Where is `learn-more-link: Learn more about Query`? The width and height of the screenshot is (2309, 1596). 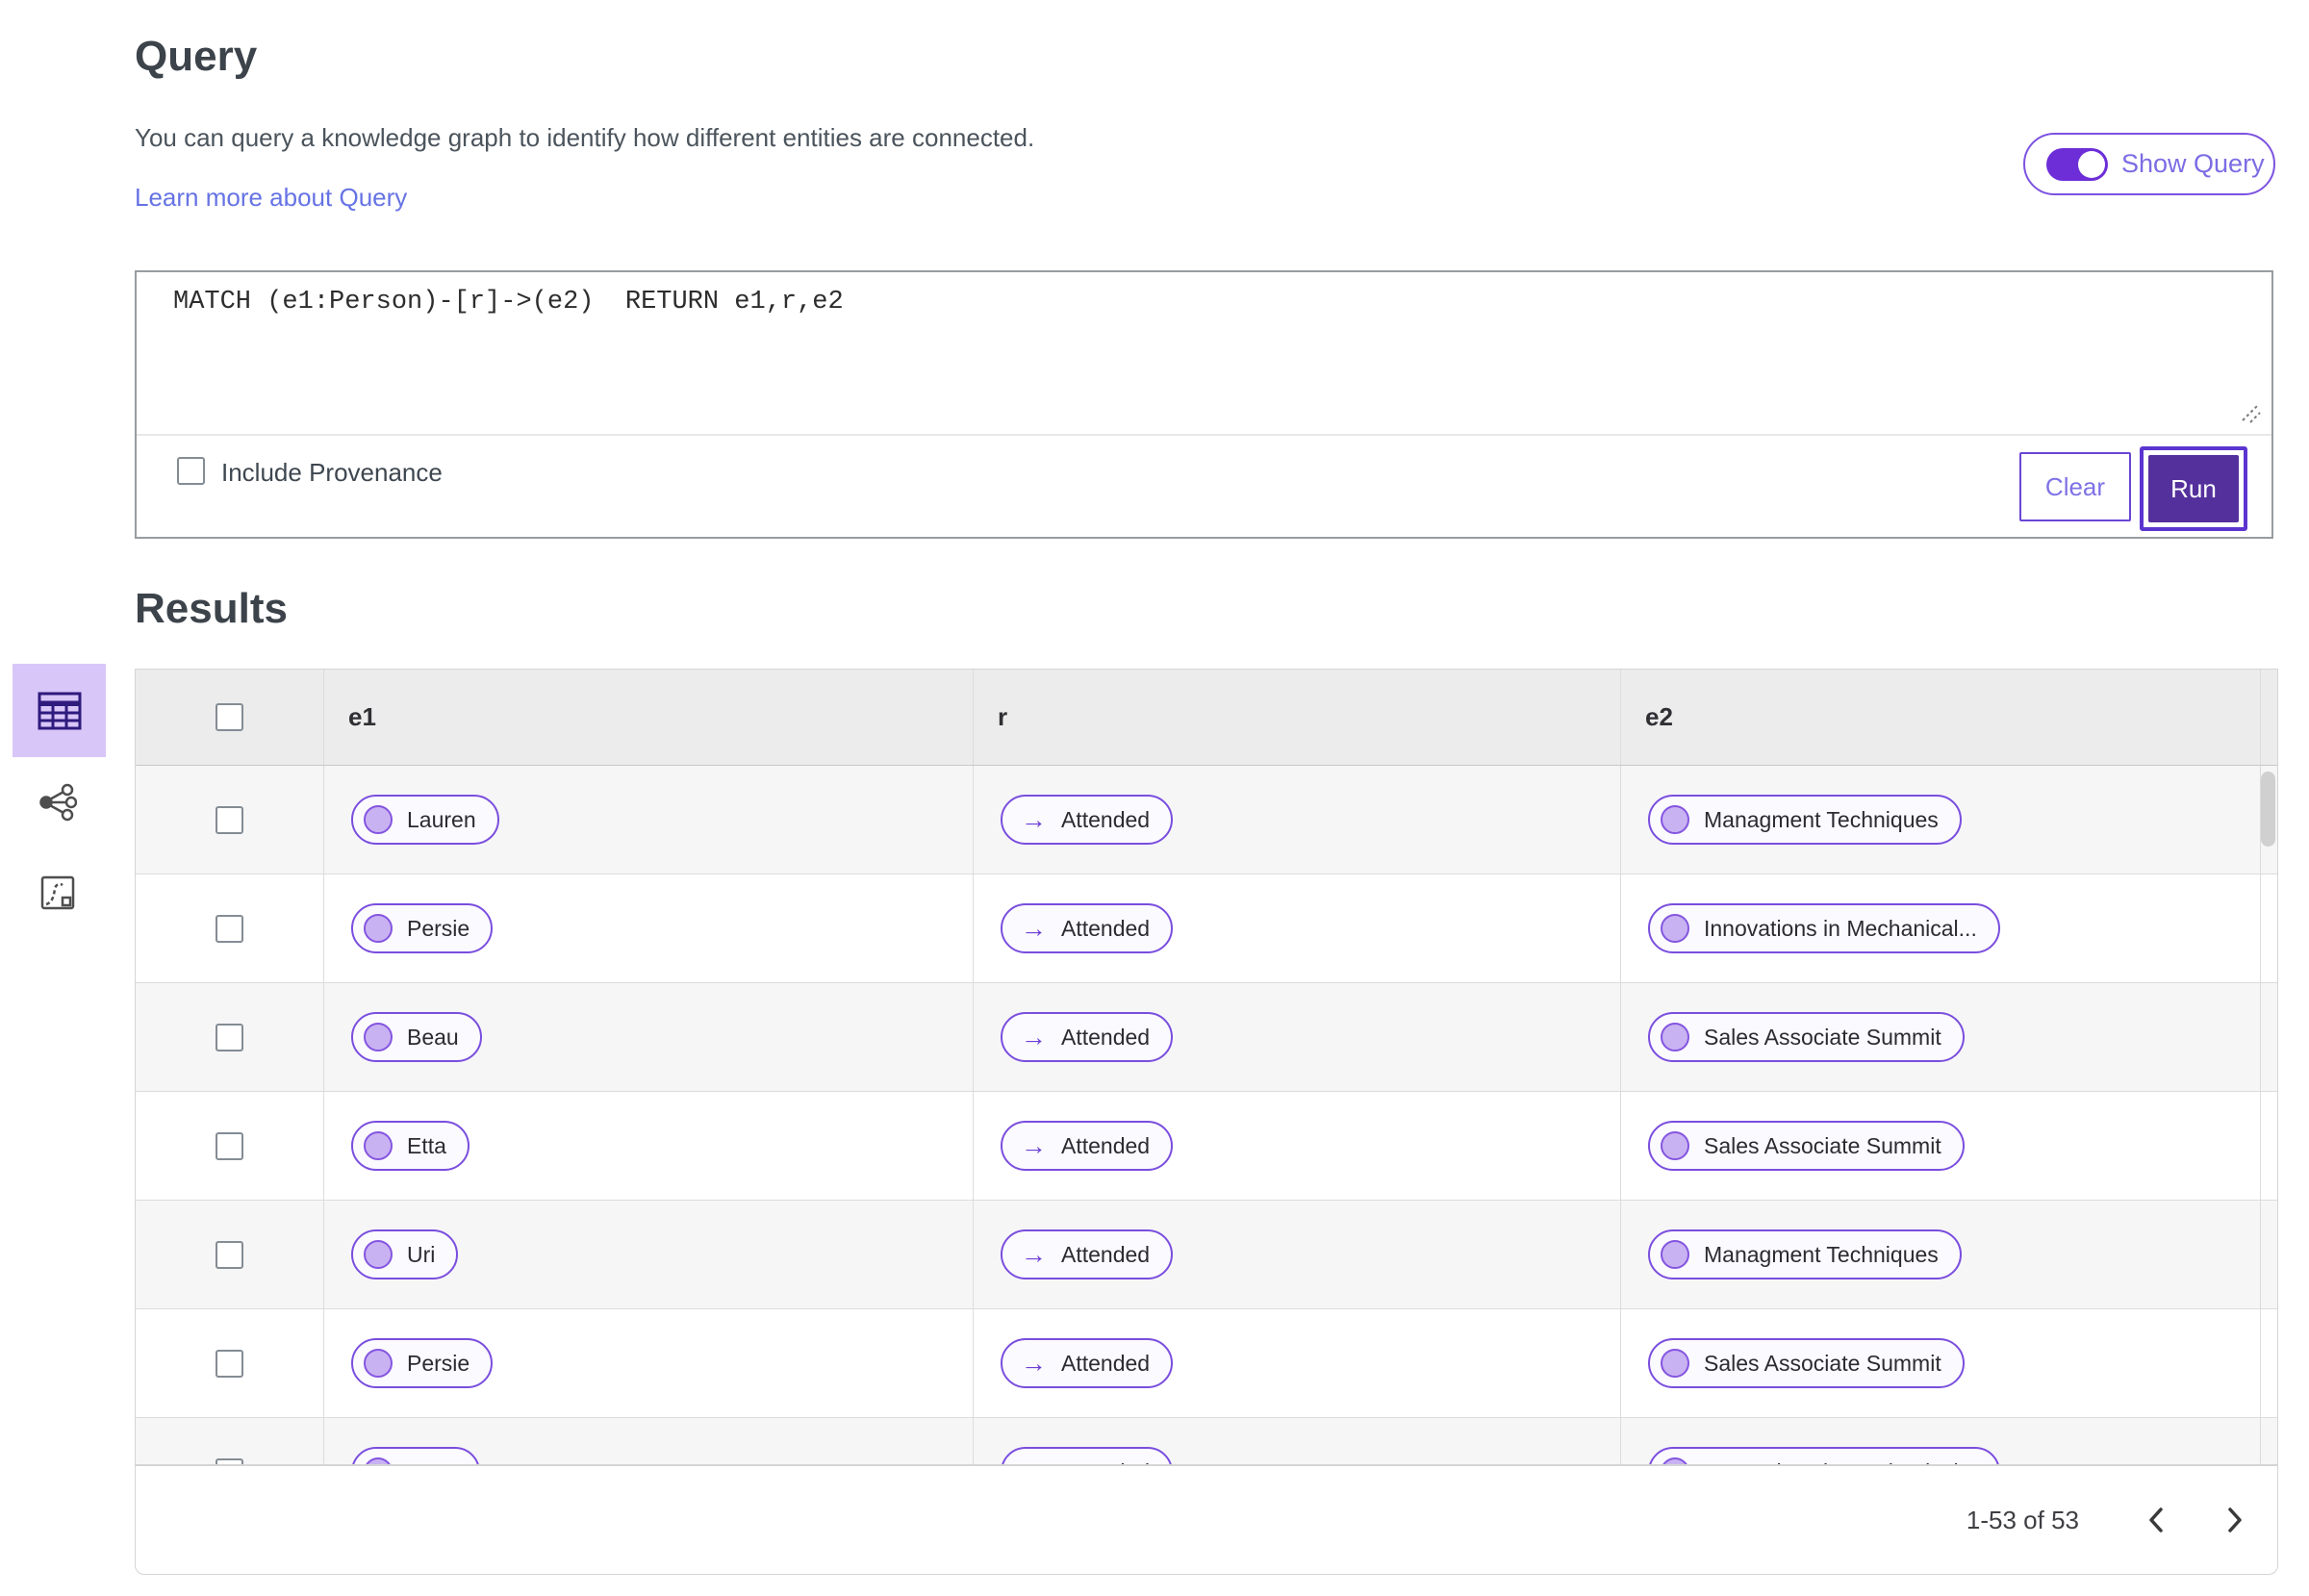 learn-more-link: Learn more about Query is located at coordinates (271, 198).